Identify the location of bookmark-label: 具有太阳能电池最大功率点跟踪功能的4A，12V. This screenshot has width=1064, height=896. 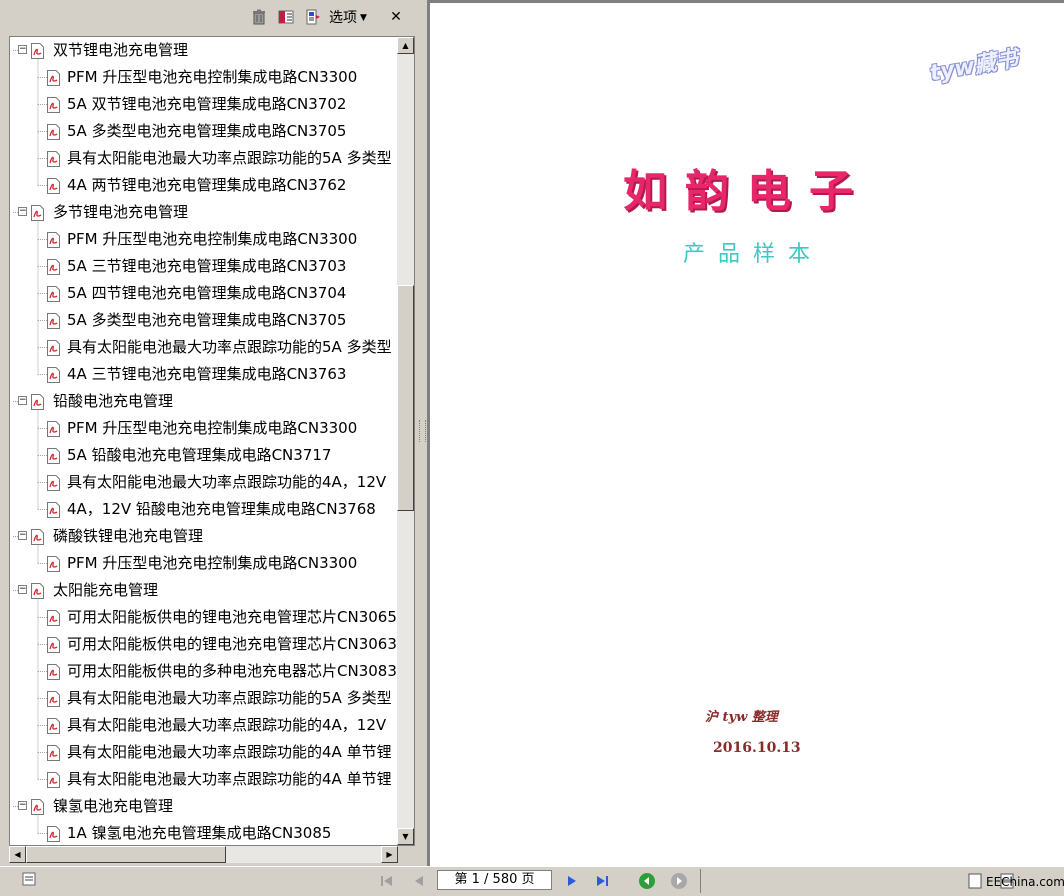
(227, 482).